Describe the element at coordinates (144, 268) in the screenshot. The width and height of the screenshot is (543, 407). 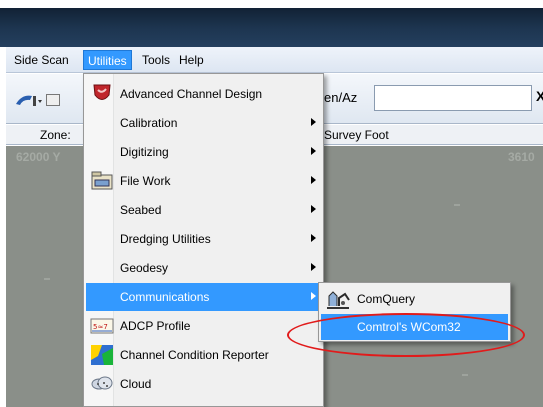
I see `menu-item-label: Geodesy` at that location.